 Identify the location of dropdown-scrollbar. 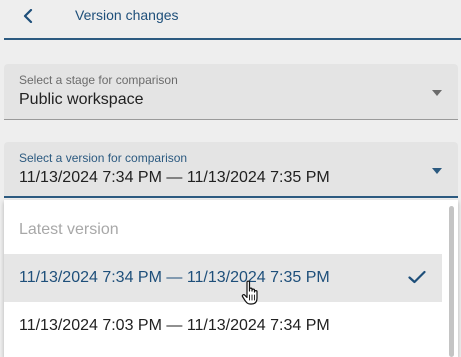
(451, 281).